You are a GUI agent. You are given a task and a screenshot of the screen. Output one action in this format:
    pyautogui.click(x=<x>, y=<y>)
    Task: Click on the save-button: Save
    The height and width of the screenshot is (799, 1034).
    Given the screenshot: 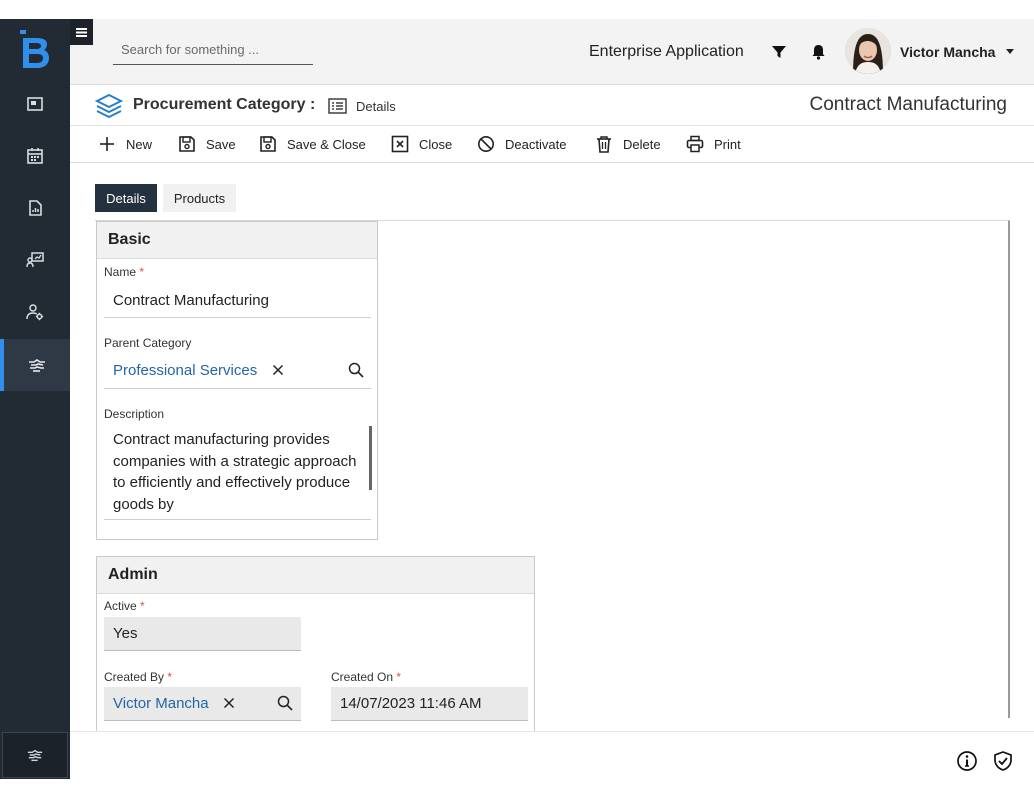 What is the action you would take?
    pyautogui.click(x=207, y=144)
    